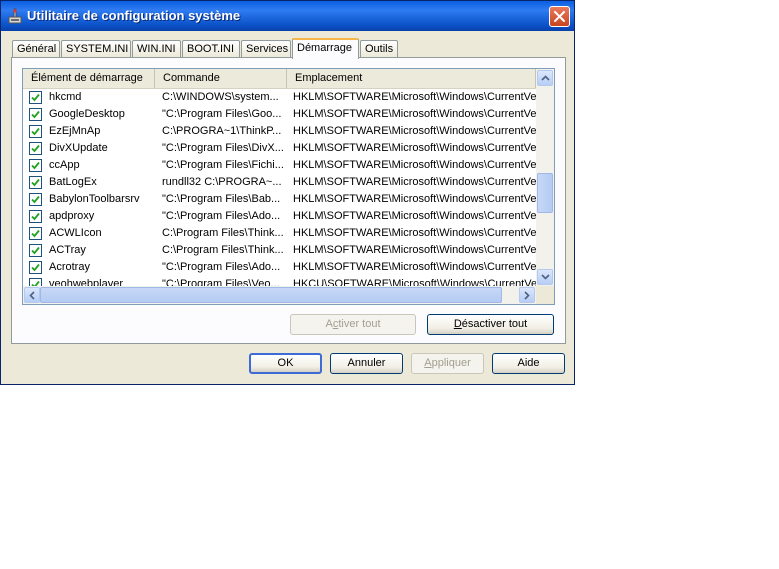 The image size is (779, 569). I want to click on tab-win-ini: WIN.INI, so click(156, 48).